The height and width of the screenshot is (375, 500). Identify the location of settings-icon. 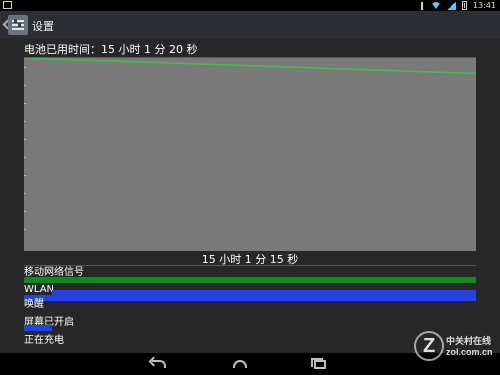
(18, 25).